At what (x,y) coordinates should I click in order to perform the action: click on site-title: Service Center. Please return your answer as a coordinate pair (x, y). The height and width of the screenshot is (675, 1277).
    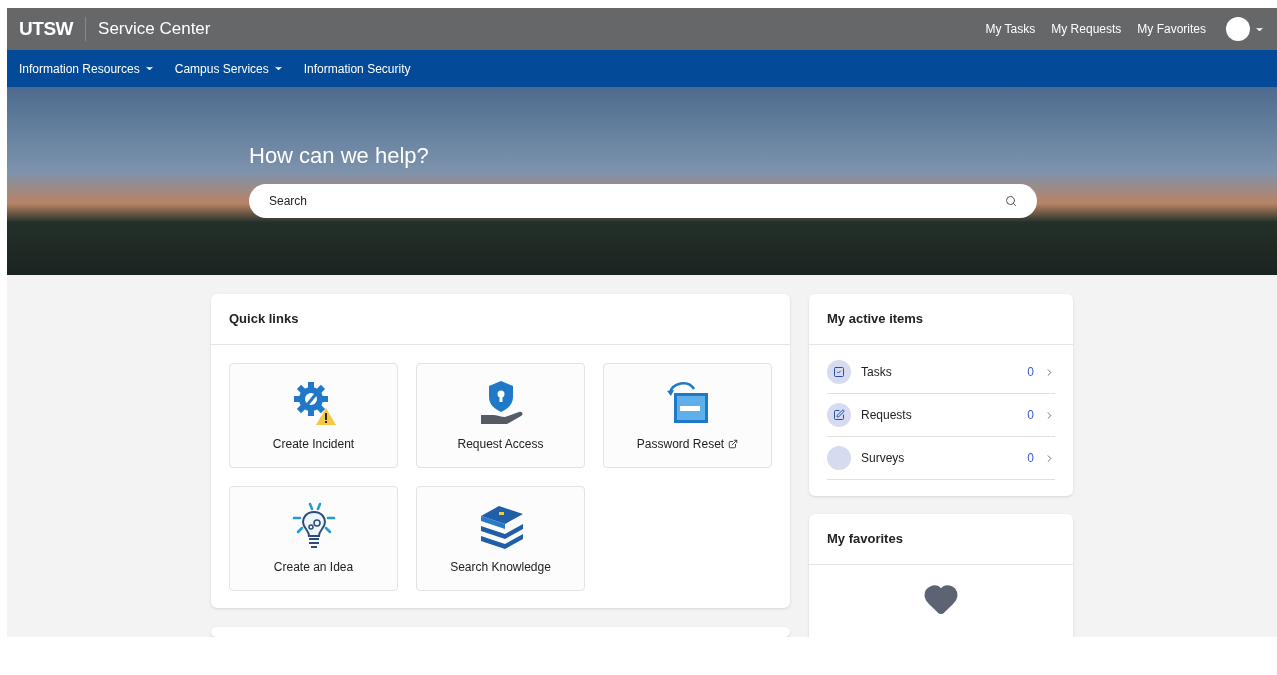
    Looking at the image, I should click on (154, 29).